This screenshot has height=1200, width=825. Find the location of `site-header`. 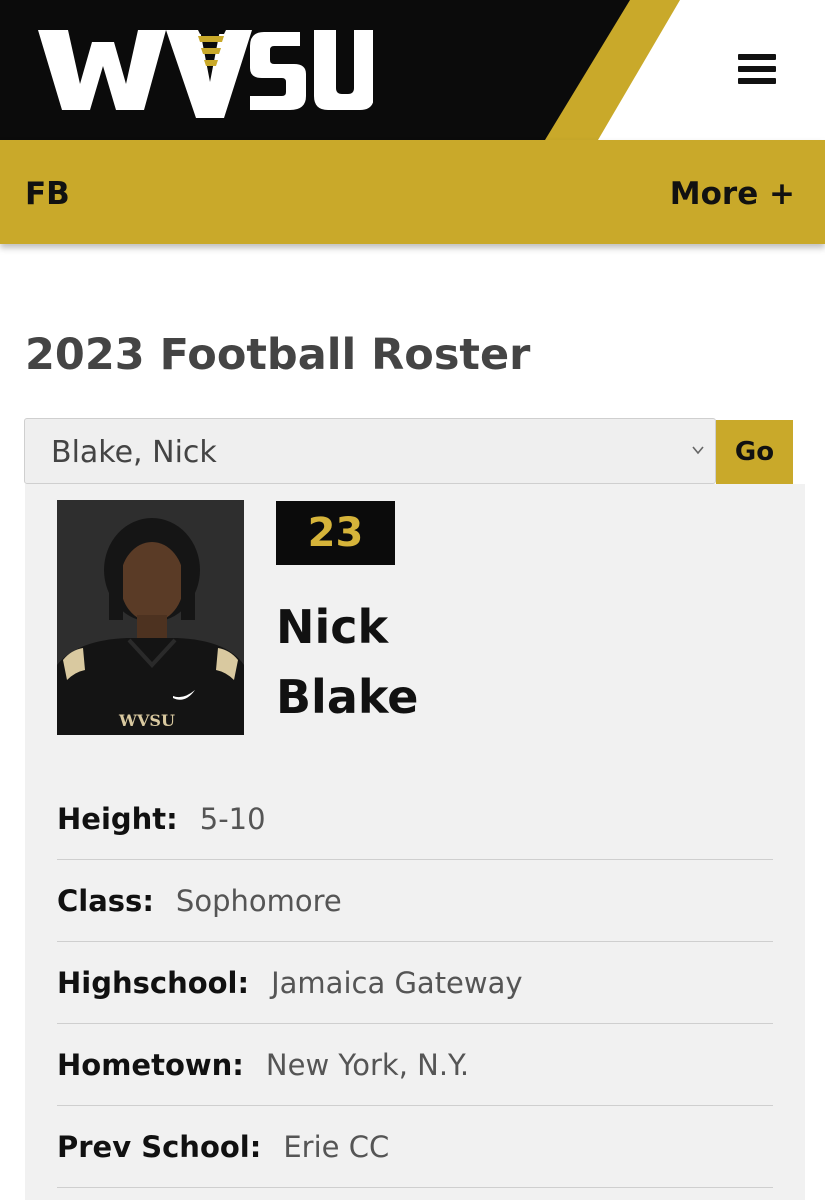

site-header is located at coordinates (412, 70).